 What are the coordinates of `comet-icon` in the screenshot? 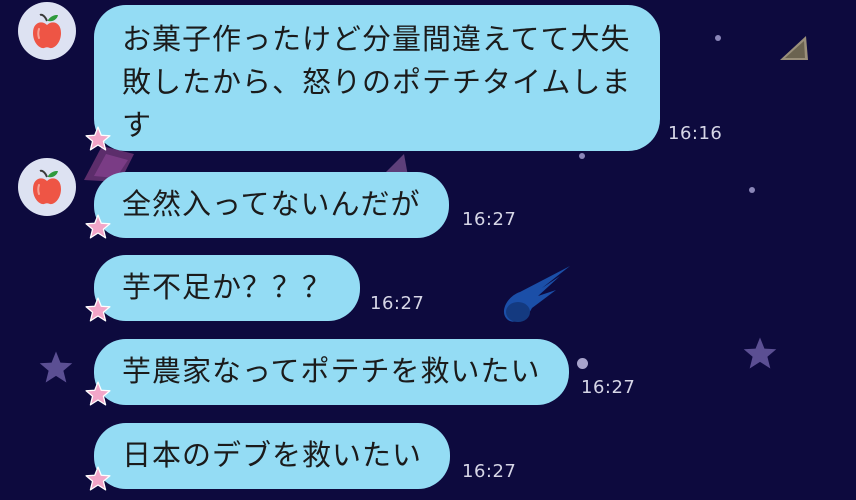 It's located at (536, 294).